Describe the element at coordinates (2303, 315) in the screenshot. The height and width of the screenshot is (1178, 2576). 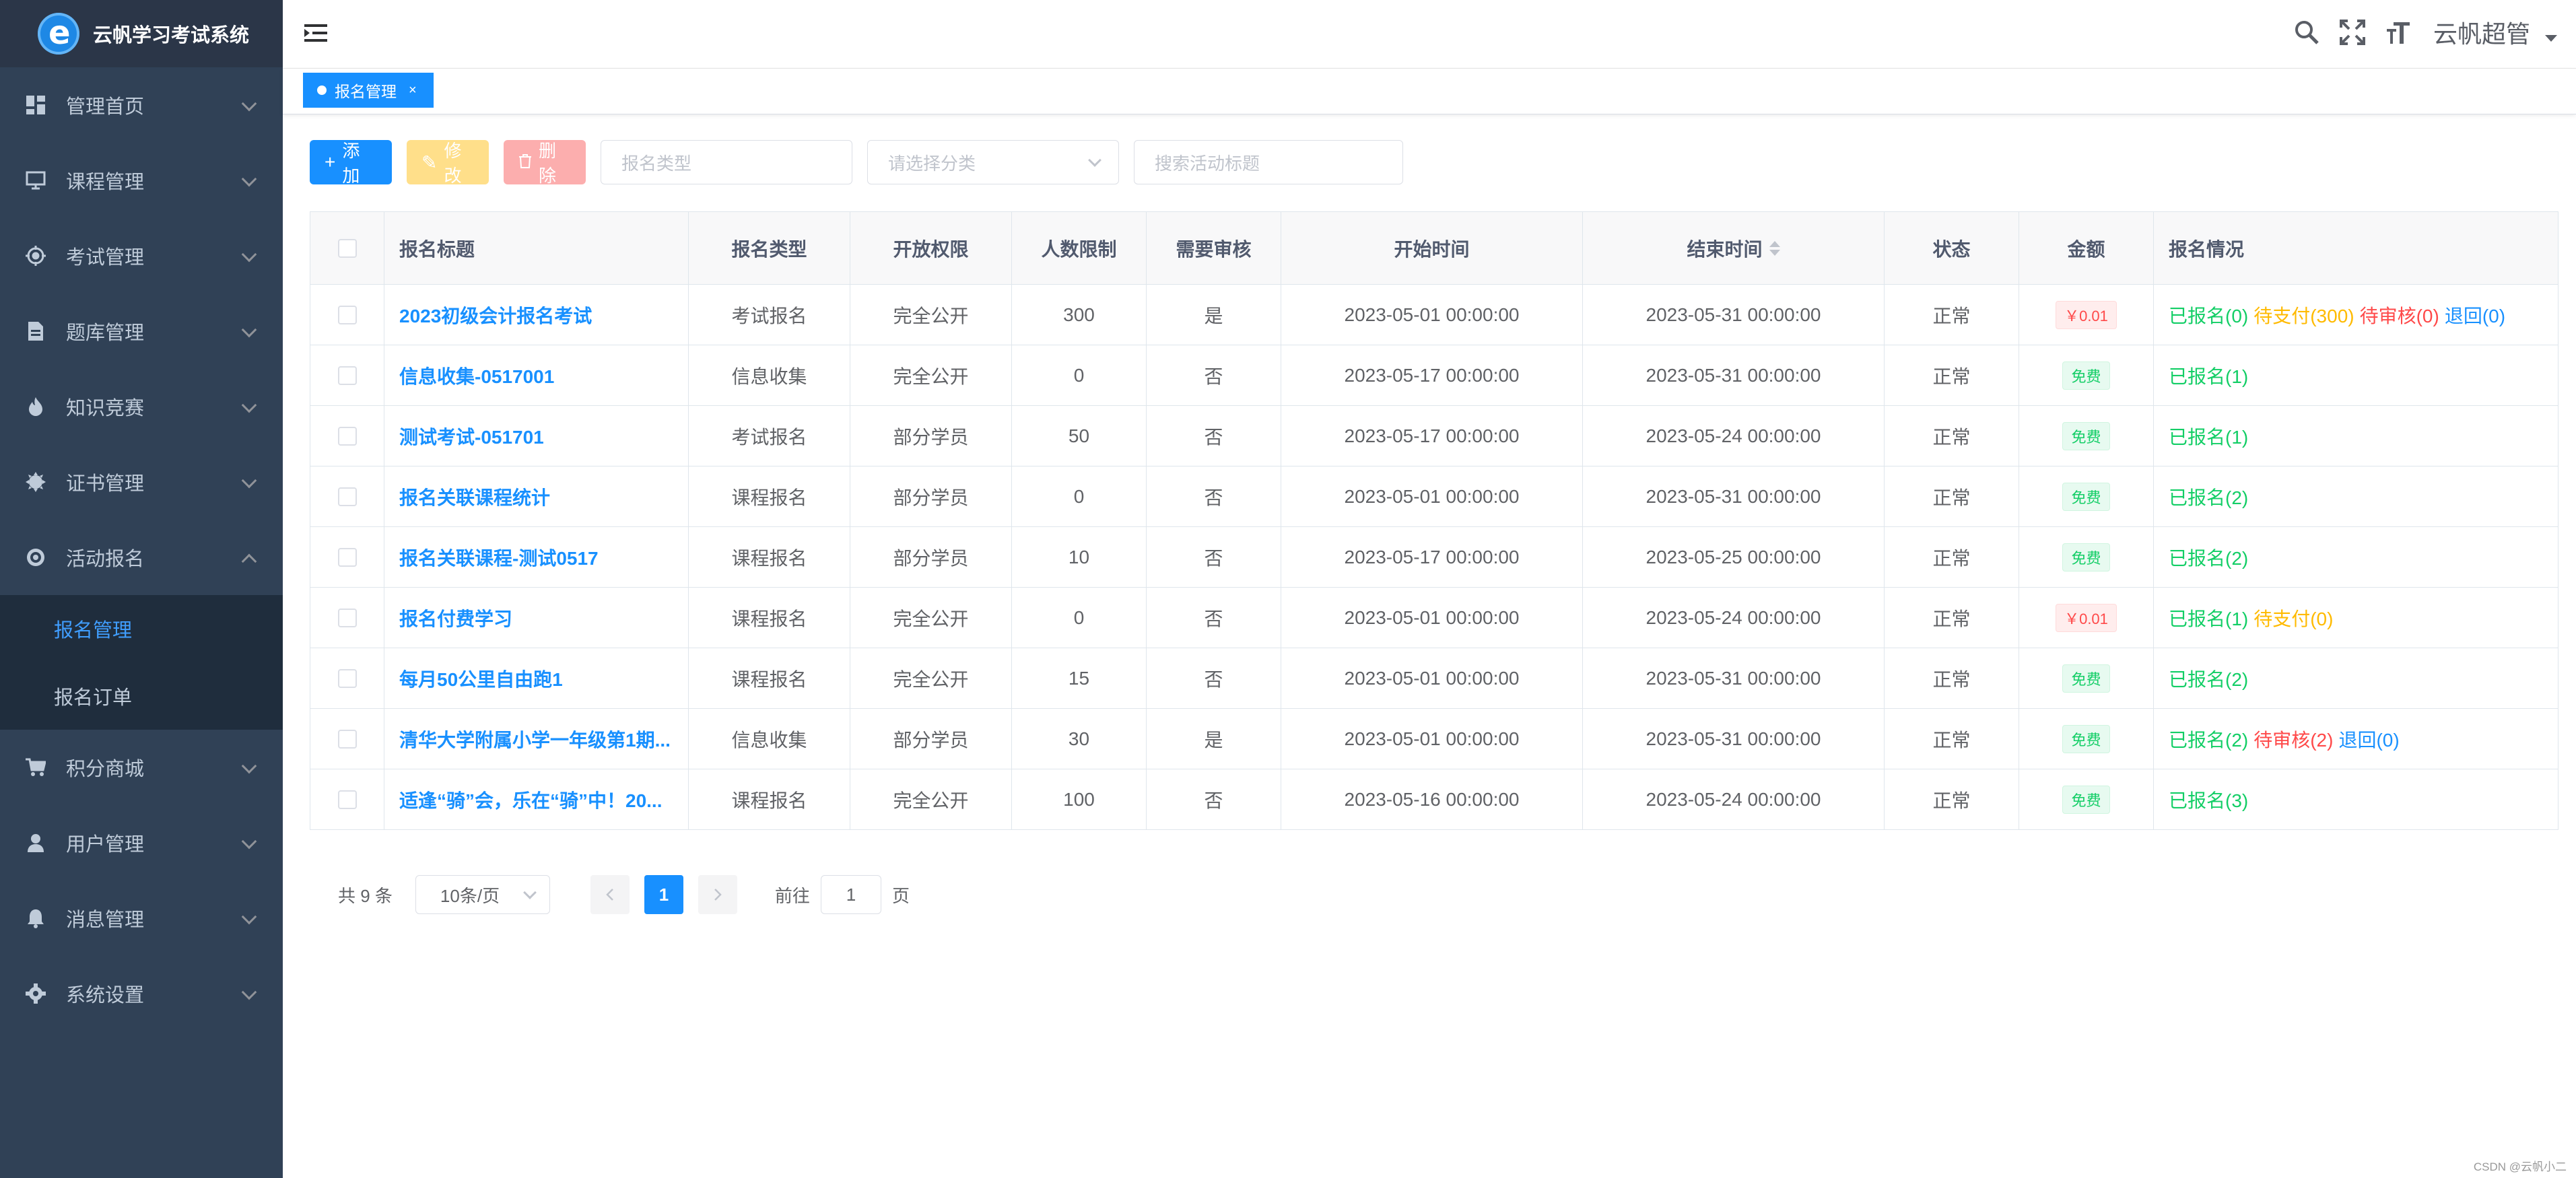
I see `situation-link: 待支付(300)` at that location.